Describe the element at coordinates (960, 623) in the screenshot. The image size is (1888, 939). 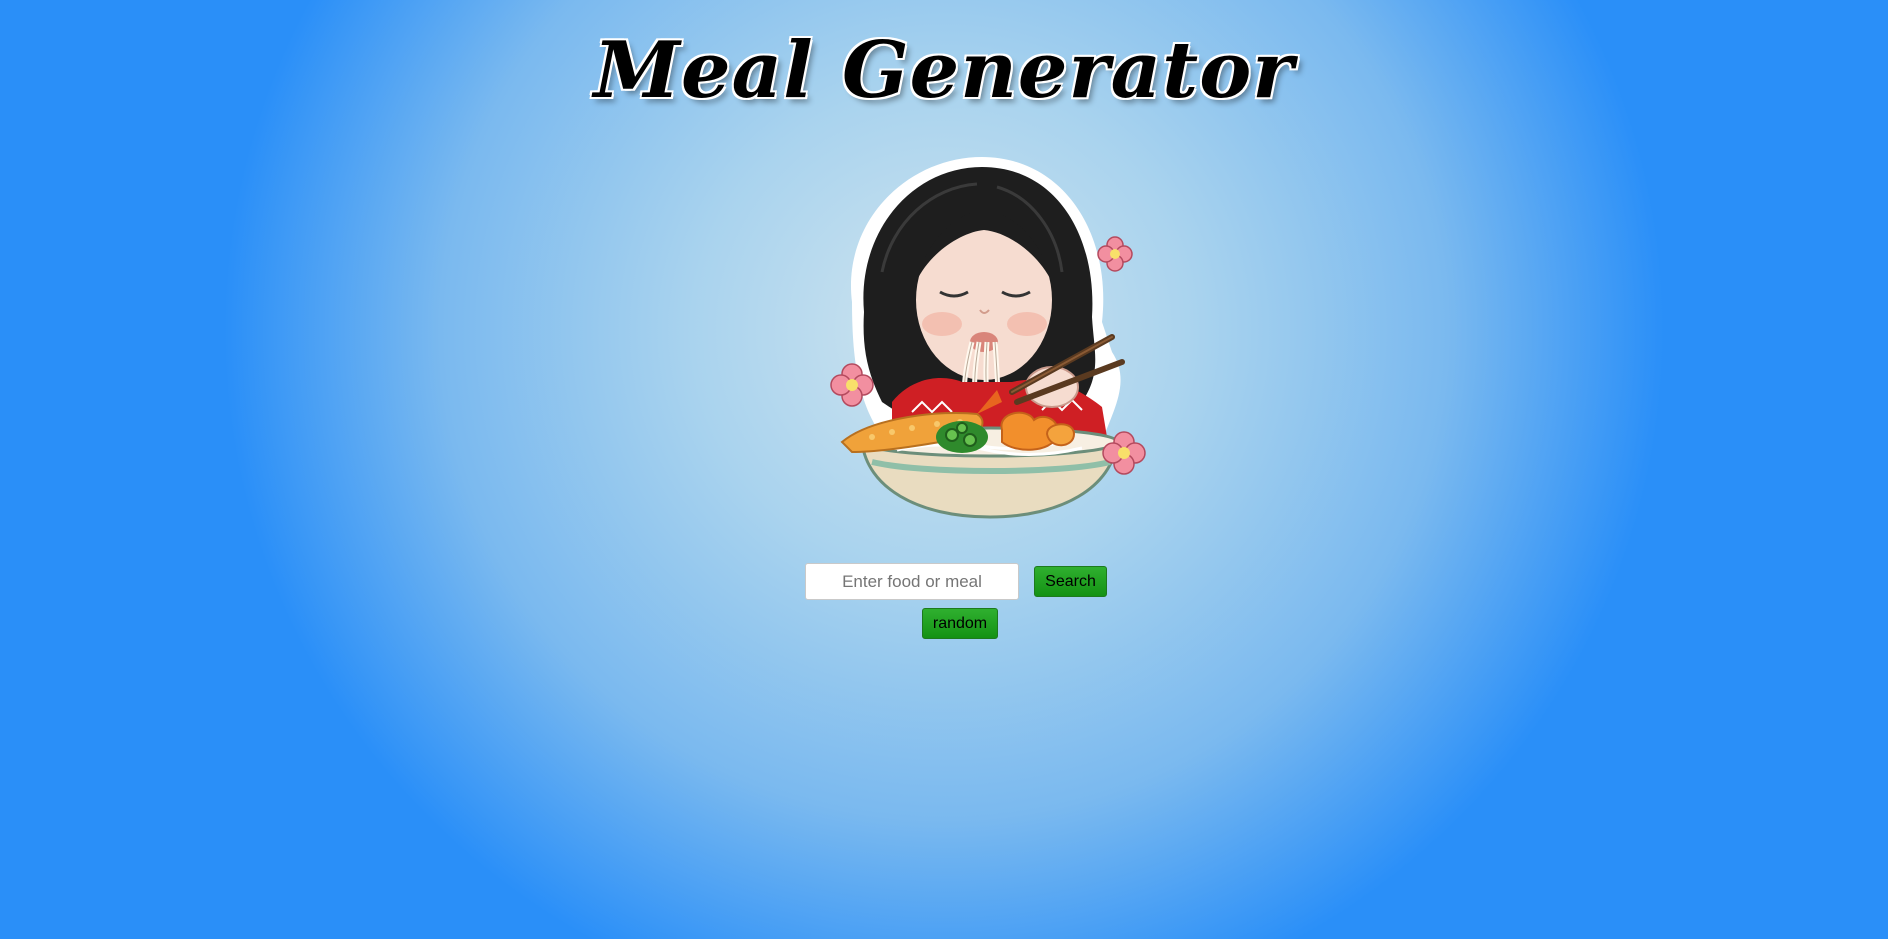
I see `random-button: random` at that location.